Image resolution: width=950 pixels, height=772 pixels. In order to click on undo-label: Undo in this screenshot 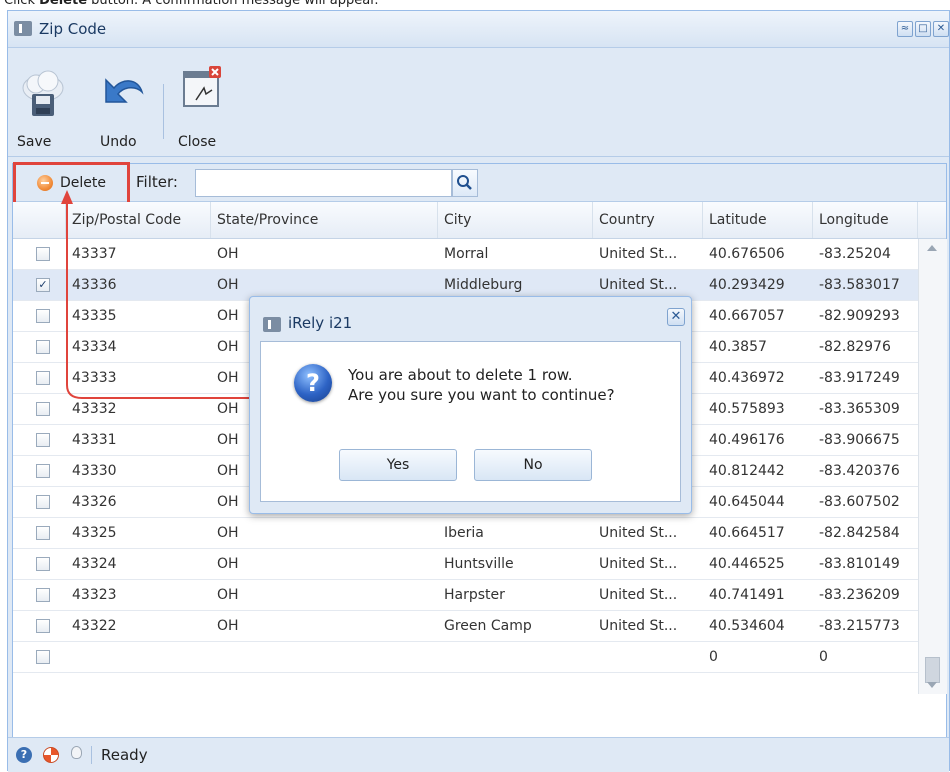, I will do `click(118, 142)`.